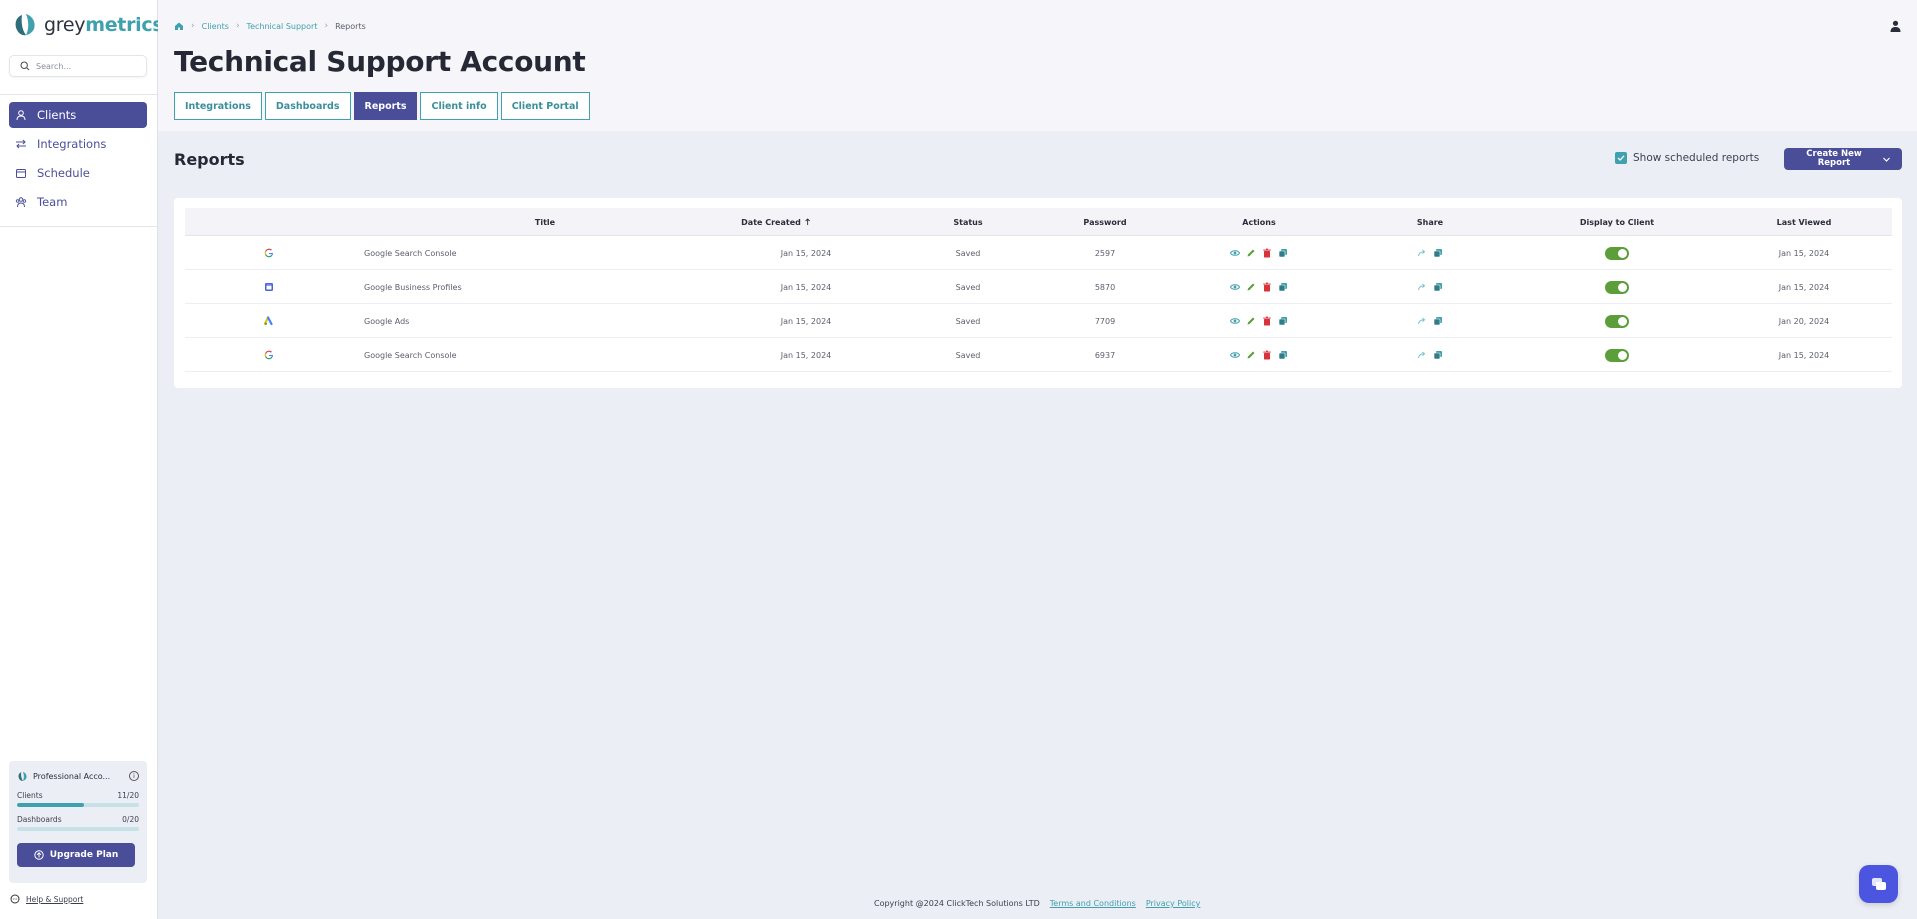 The width and height of the screenshot is (1917, 919). Describe the element at coordinates (1895, 26) in the screenshot. I see `user-account-icon` at that location.